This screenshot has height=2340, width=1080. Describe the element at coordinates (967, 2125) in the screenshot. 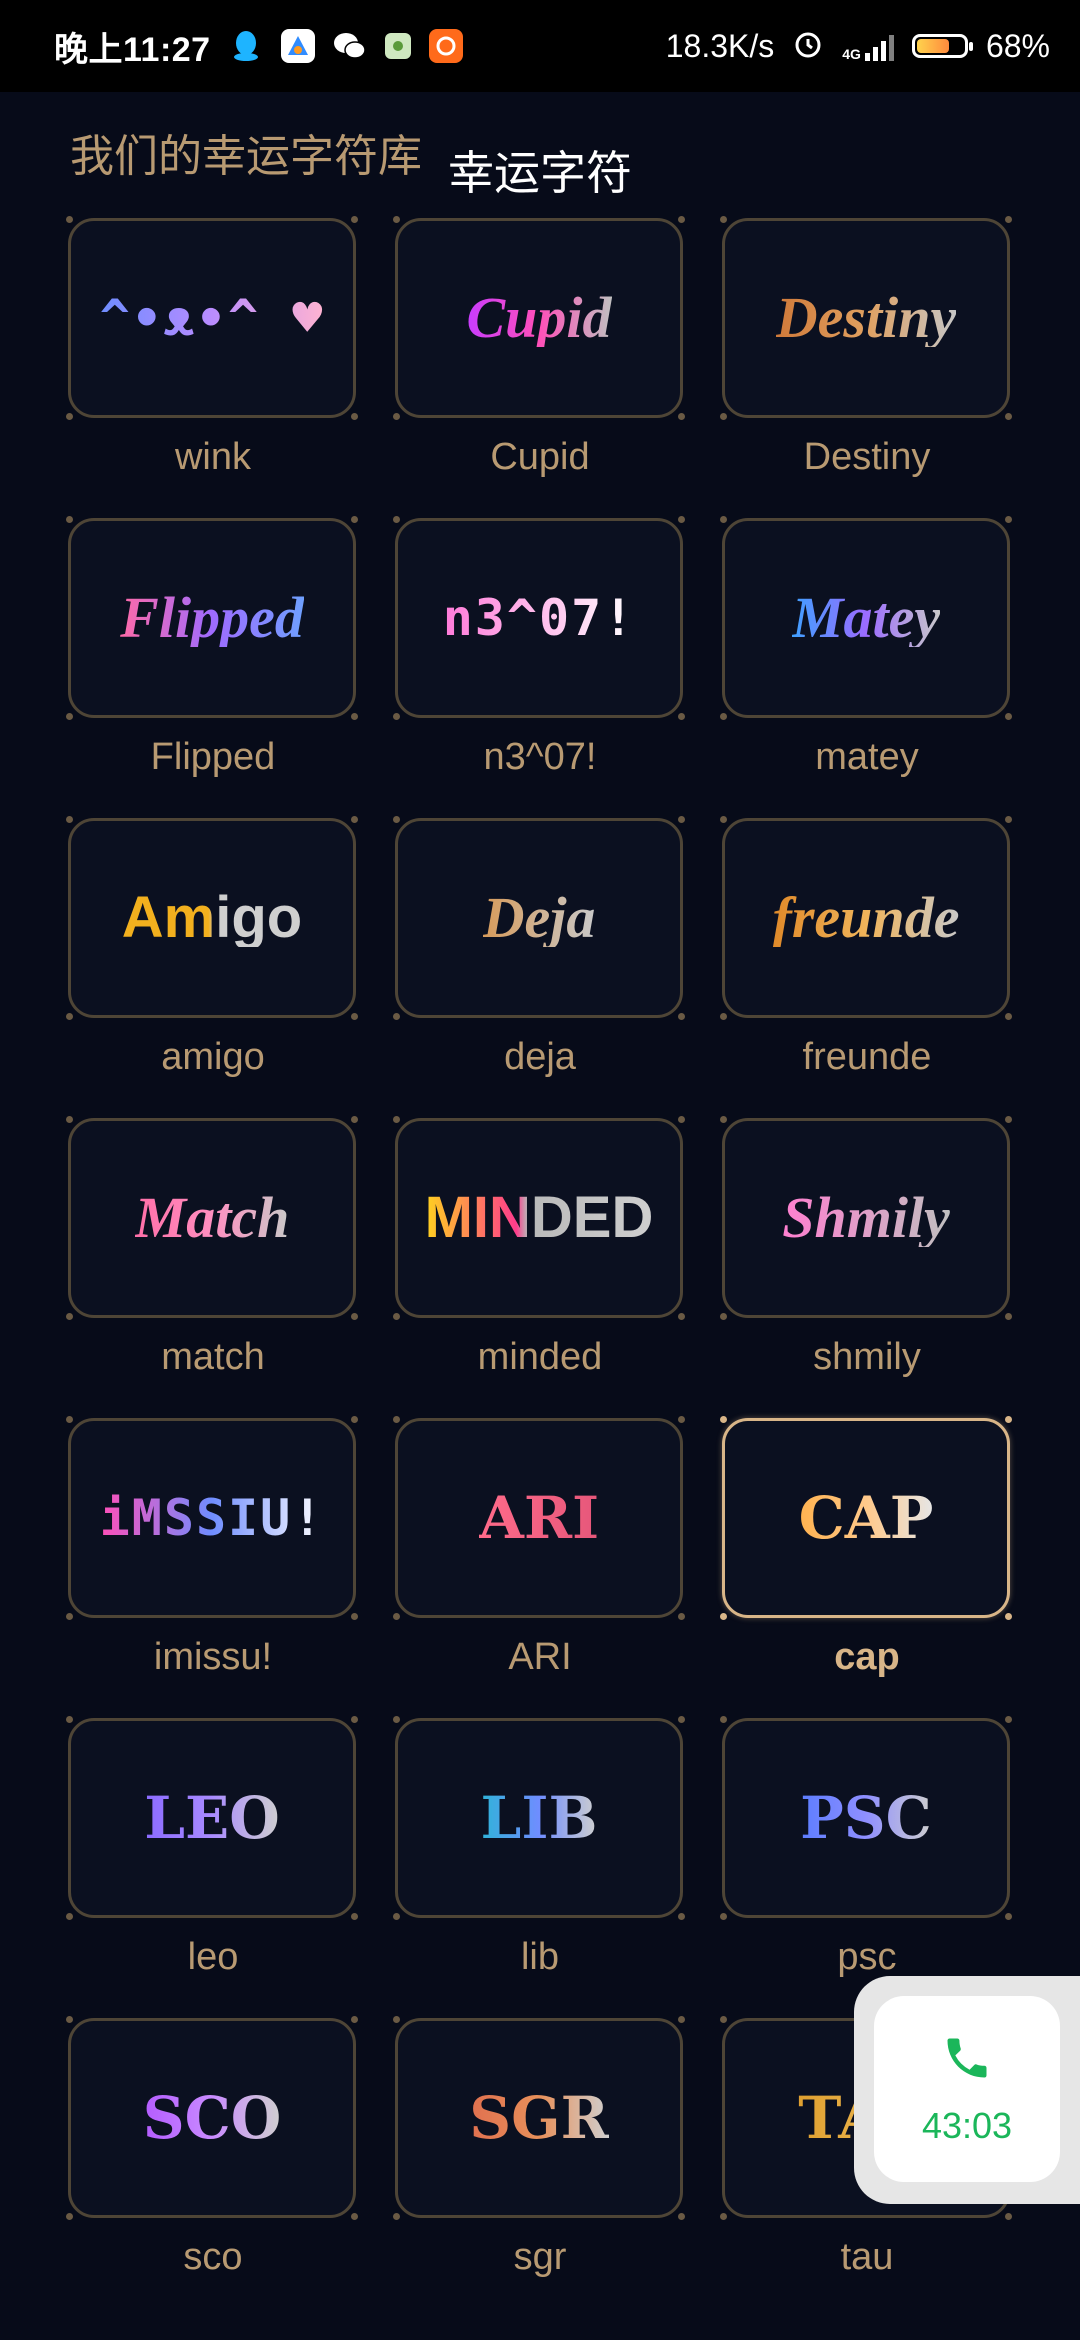

I see `call-duration: 43:03` at that location.